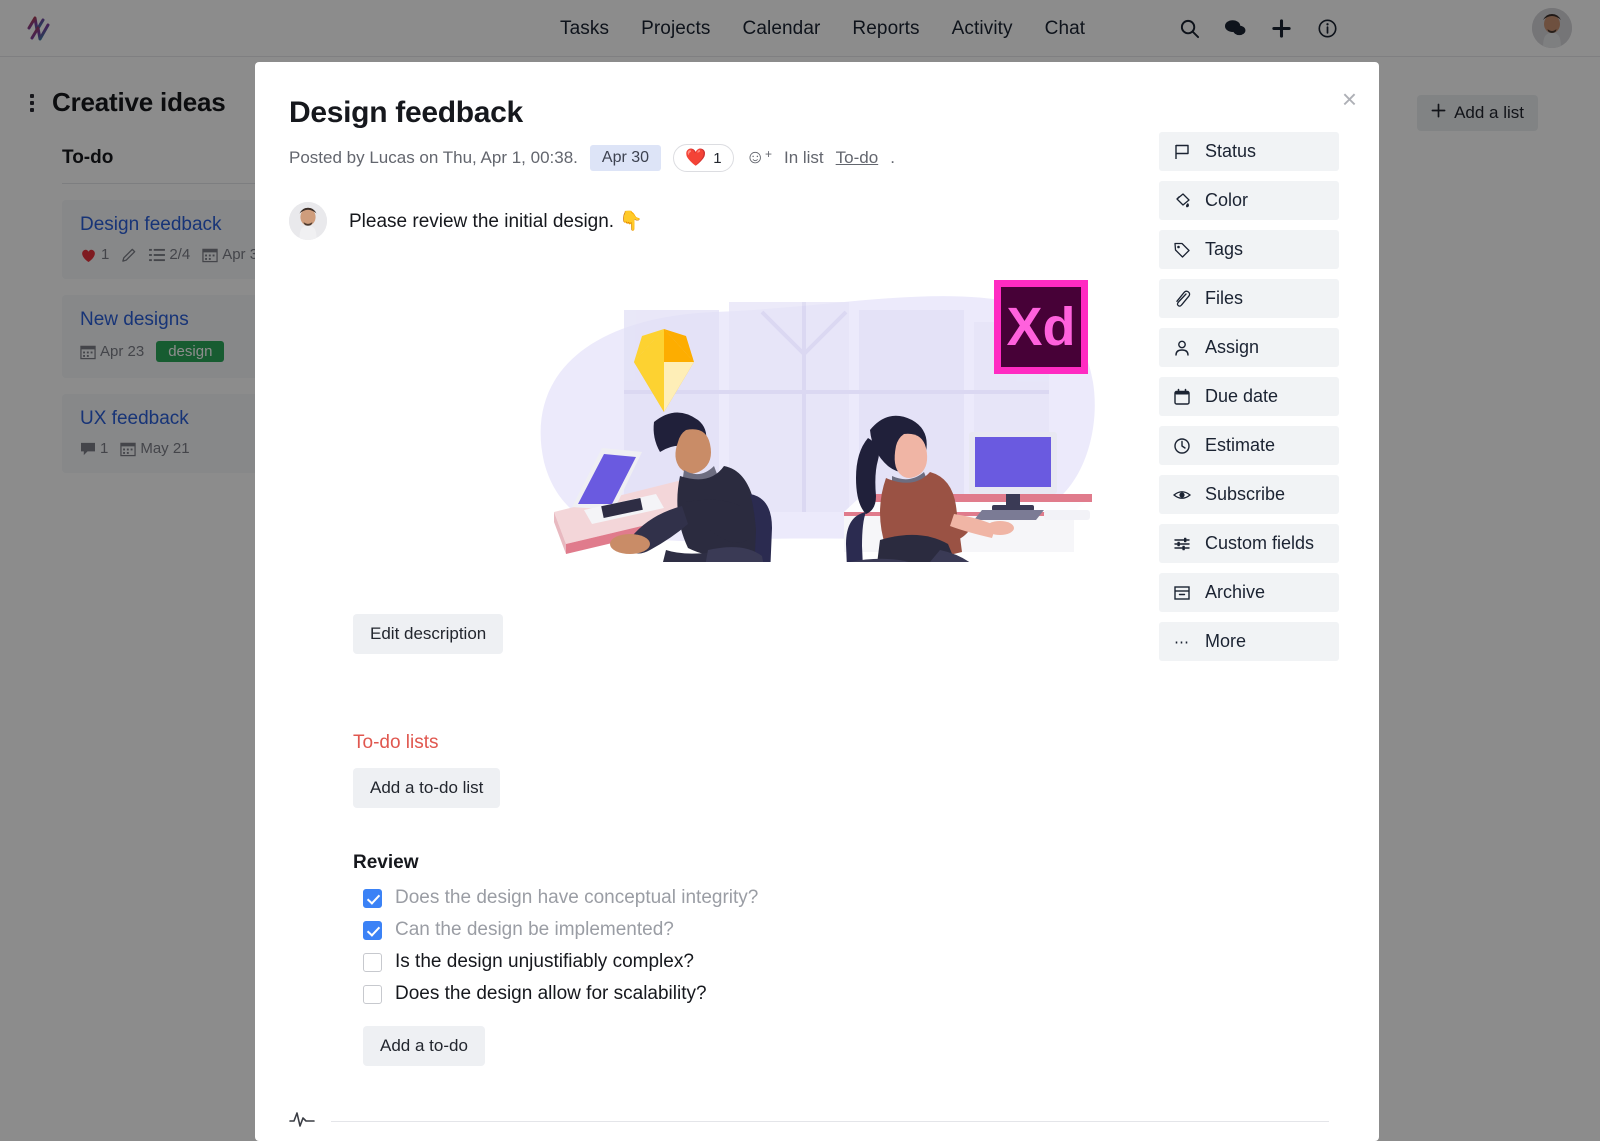 The image size is (1600, 1141). Describe the element at coordinates (1182, 152) in the screenshot. I see `flag-icon` at that location.